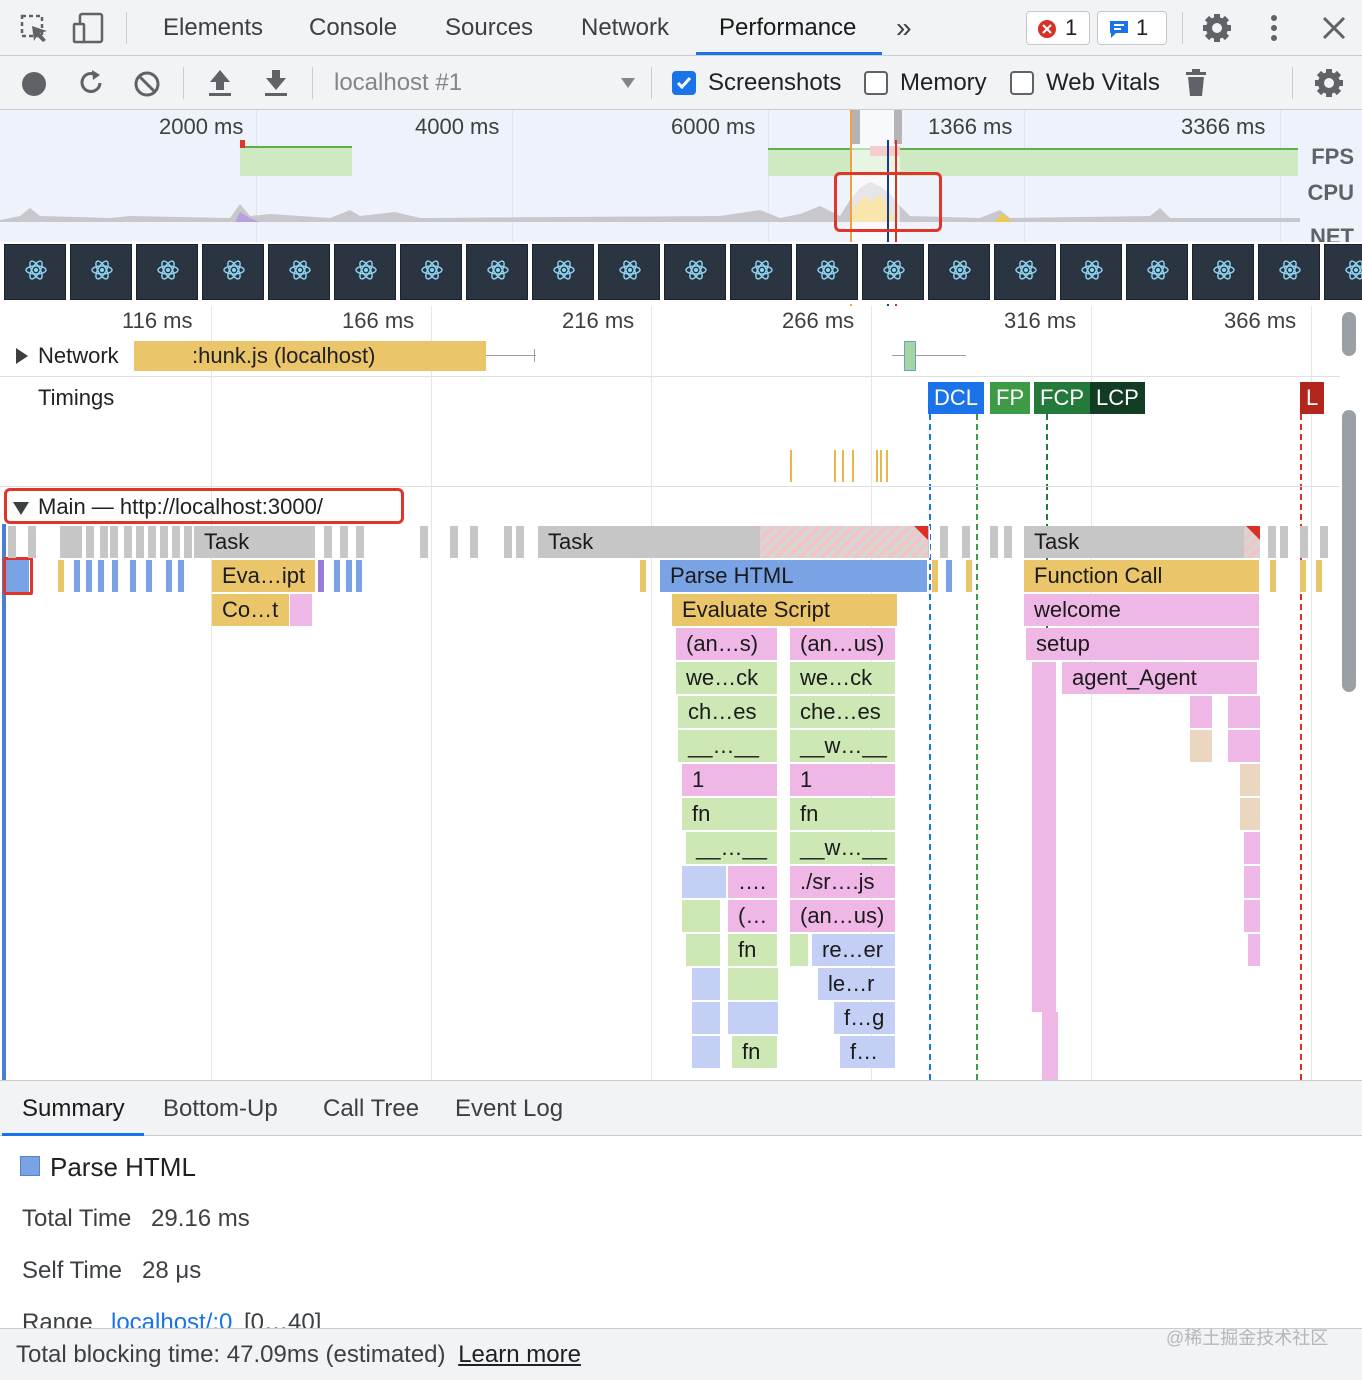  I want to click on function-block: 1, so click(843, 780).